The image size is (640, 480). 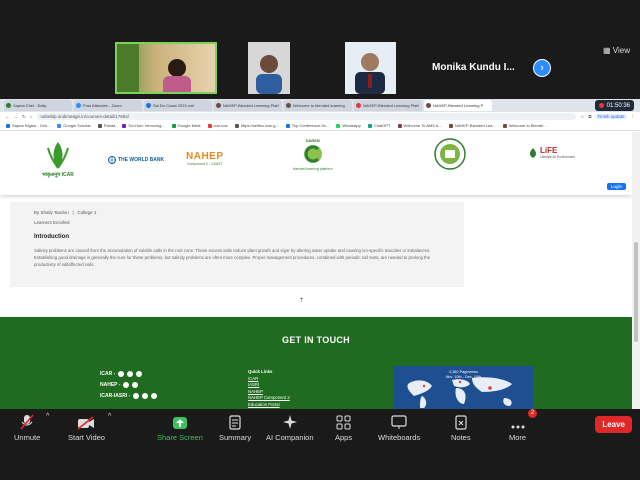 I want to click on browser-tab: Sai Do Coast 2023.xml, so click(x=178, y=105).